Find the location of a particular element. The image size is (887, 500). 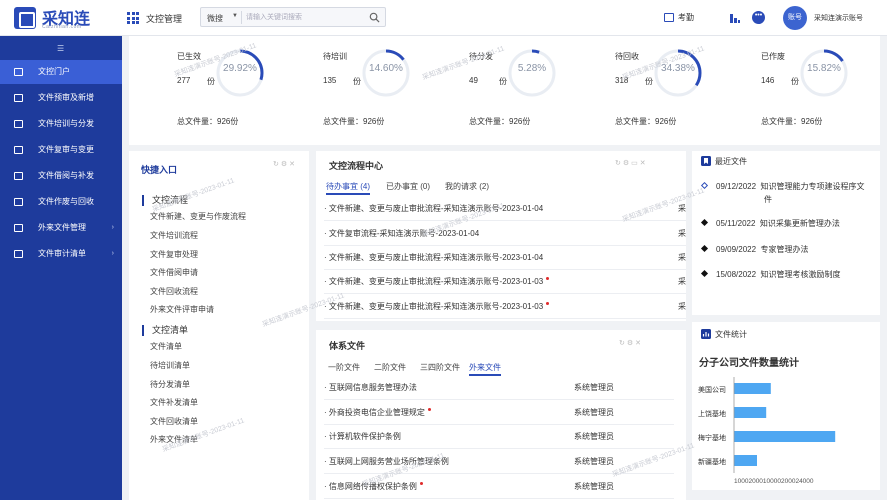

panel-tools: ↻⚙▭✕ is located at coordinates (631, 163).